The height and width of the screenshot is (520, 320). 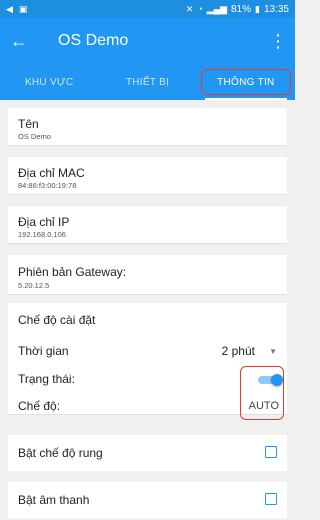 What do you see at coordinates (93, 40) in the screenshot?
I see `app-title: OS Demo` at bounding box center [93, 40].